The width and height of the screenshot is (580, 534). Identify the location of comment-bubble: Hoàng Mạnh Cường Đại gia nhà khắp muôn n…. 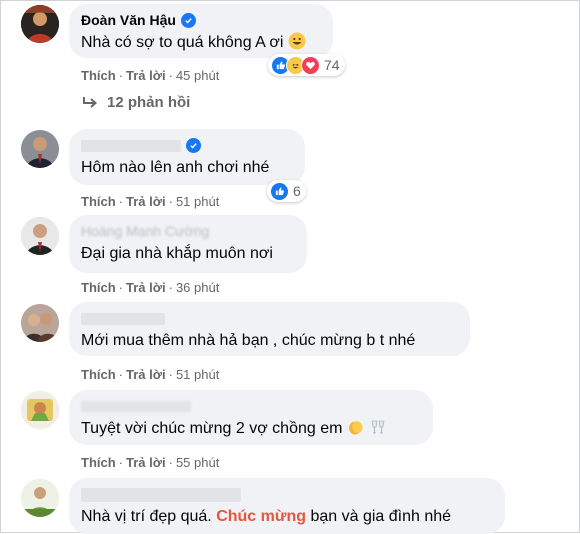
(188, 244).